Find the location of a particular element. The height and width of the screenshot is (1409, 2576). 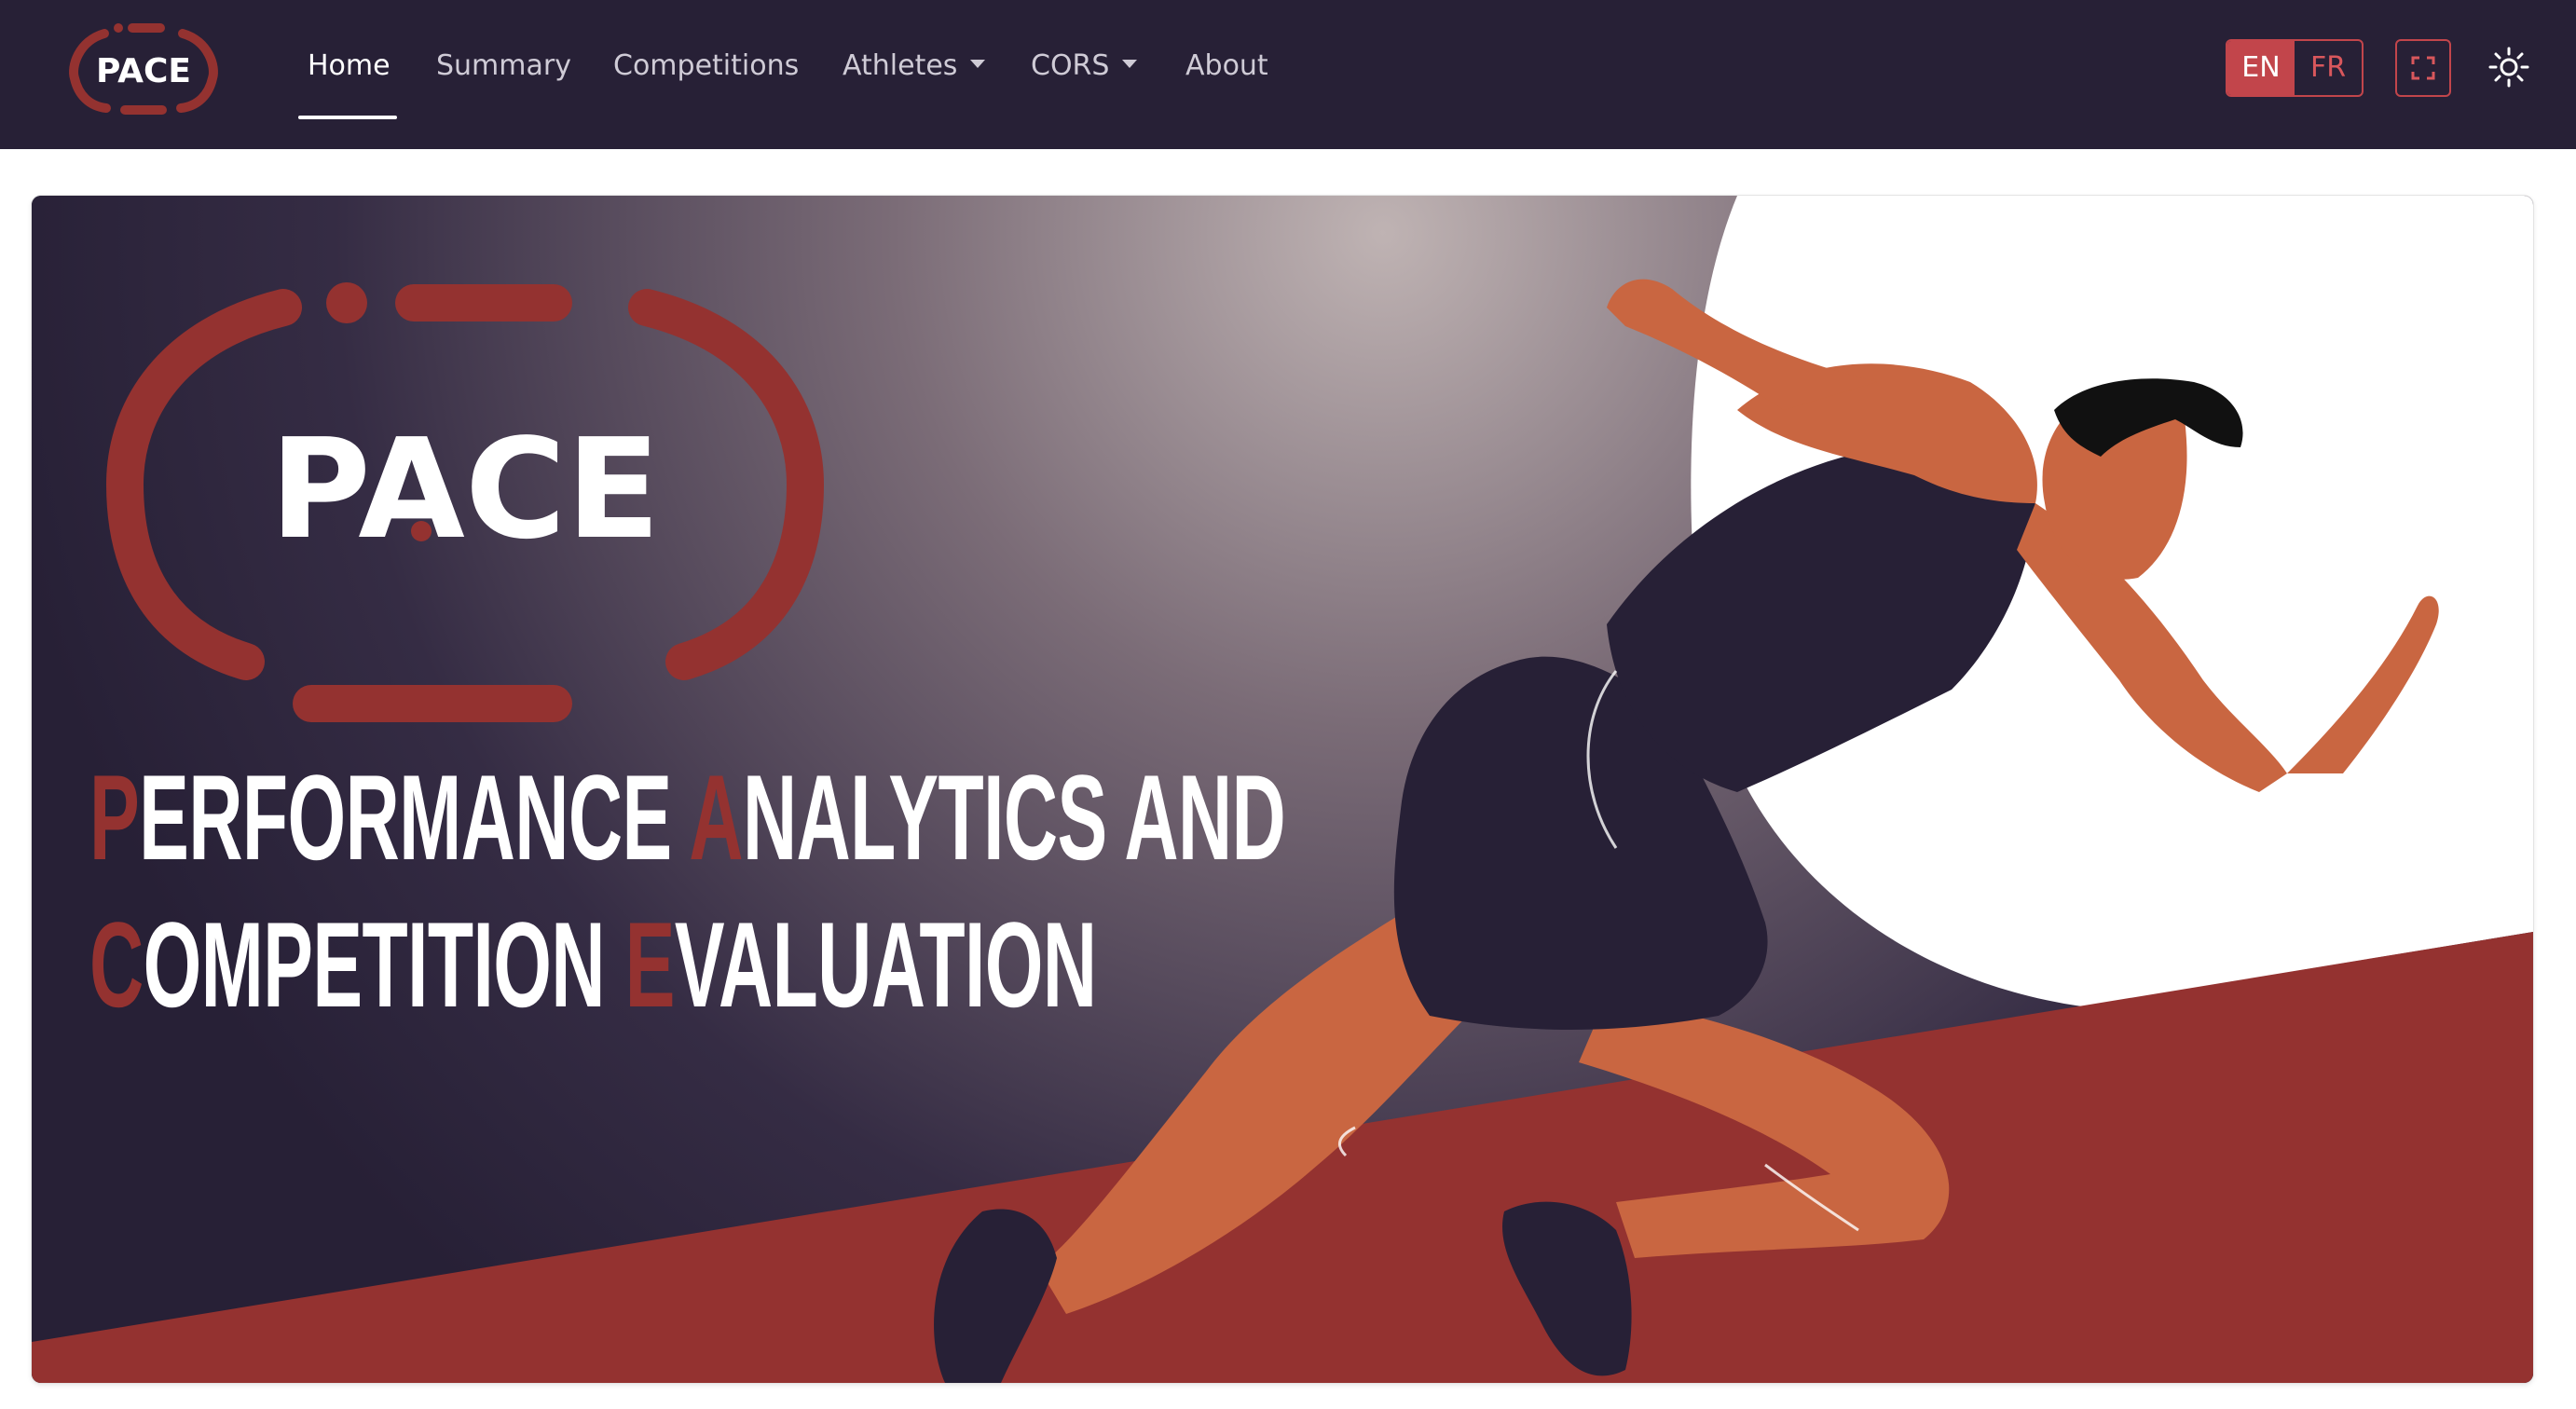

hero-logo-text: PACE is located at coordinates (464, 489).